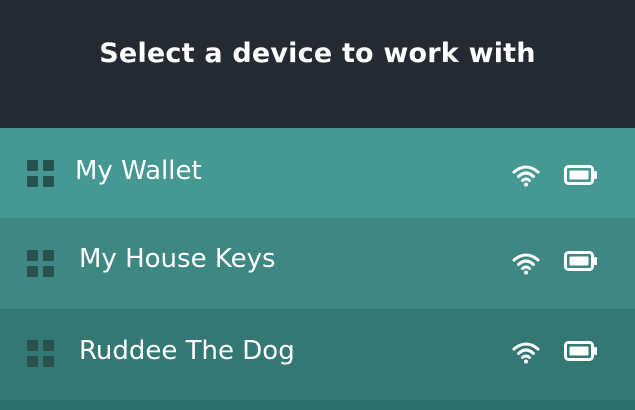 Image resolution: width=635 pixels, height=410 pixels. What do you see at coordinates (138, 171) in the screenshot?
I see `device-name: My Wallet` at bounding box center [138, 171].